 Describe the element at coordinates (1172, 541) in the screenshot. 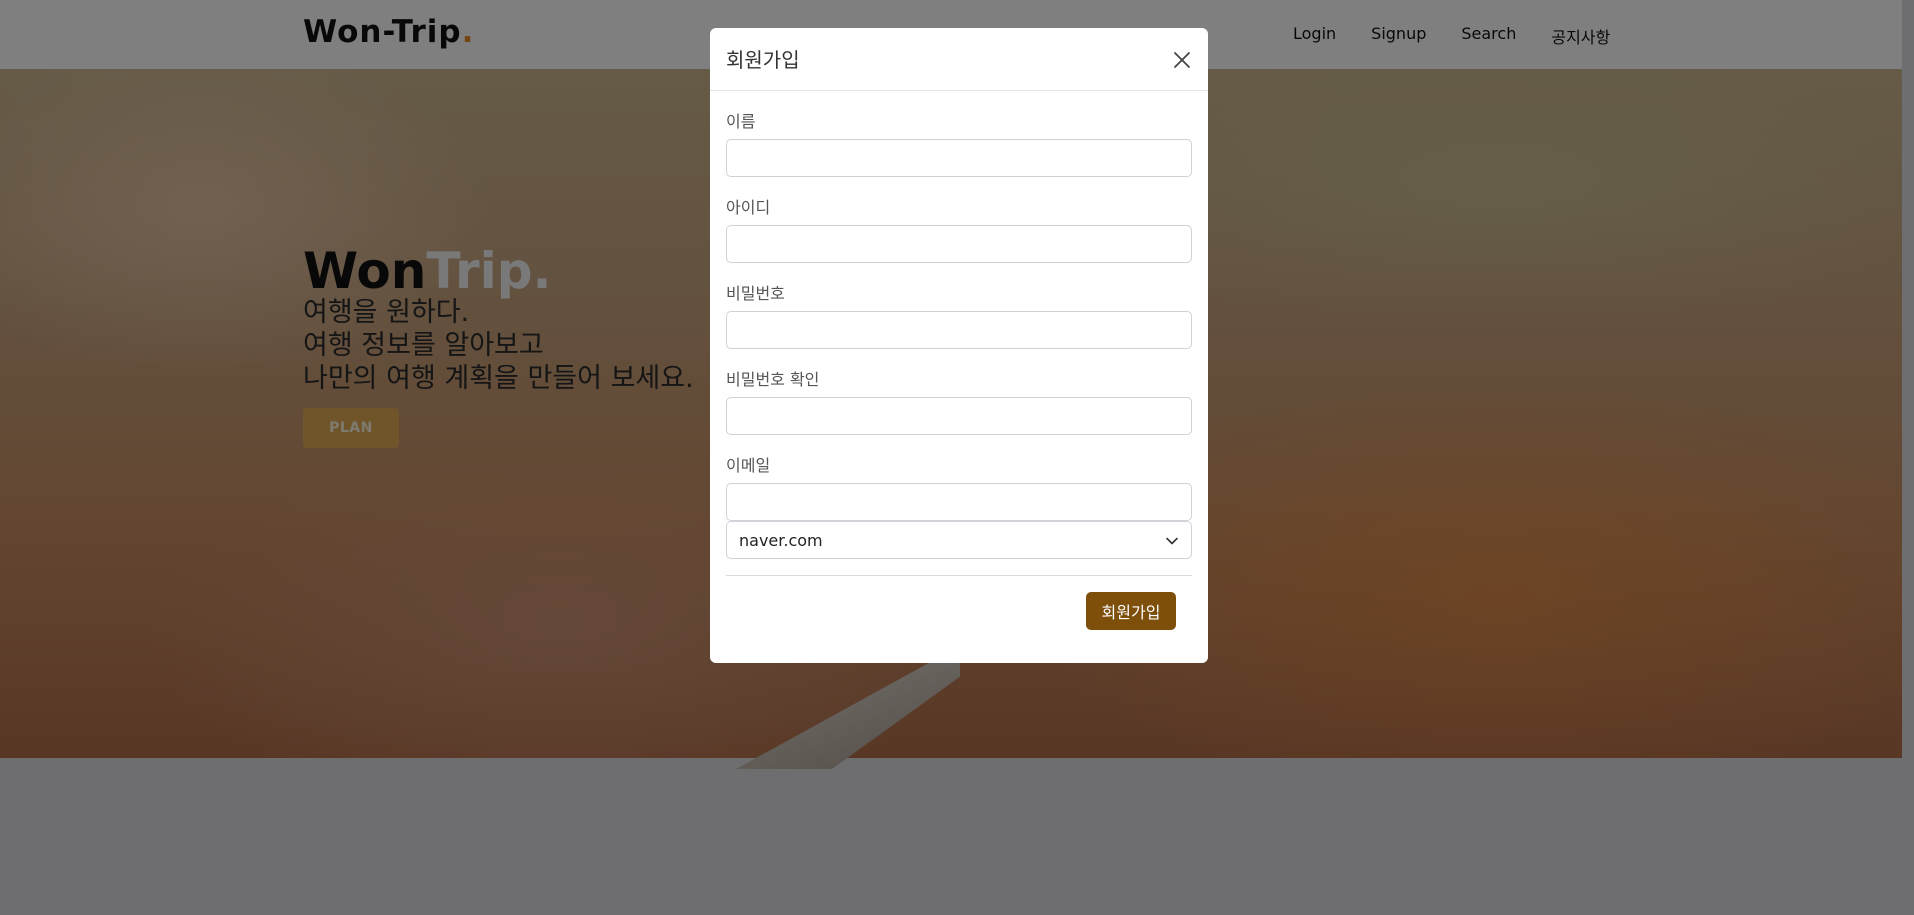

I see `chevron-down-icon` at that location.